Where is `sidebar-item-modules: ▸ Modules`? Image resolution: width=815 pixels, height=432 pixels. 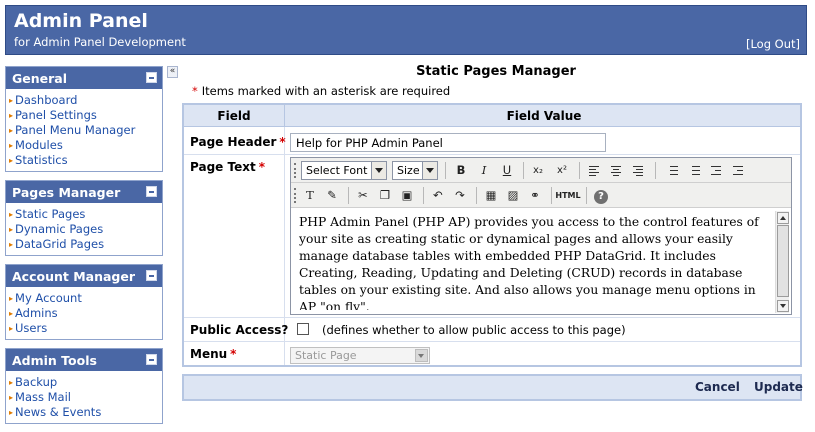
sidebar-item-modules: ▸ Modules is located at coordinates (85, 145).